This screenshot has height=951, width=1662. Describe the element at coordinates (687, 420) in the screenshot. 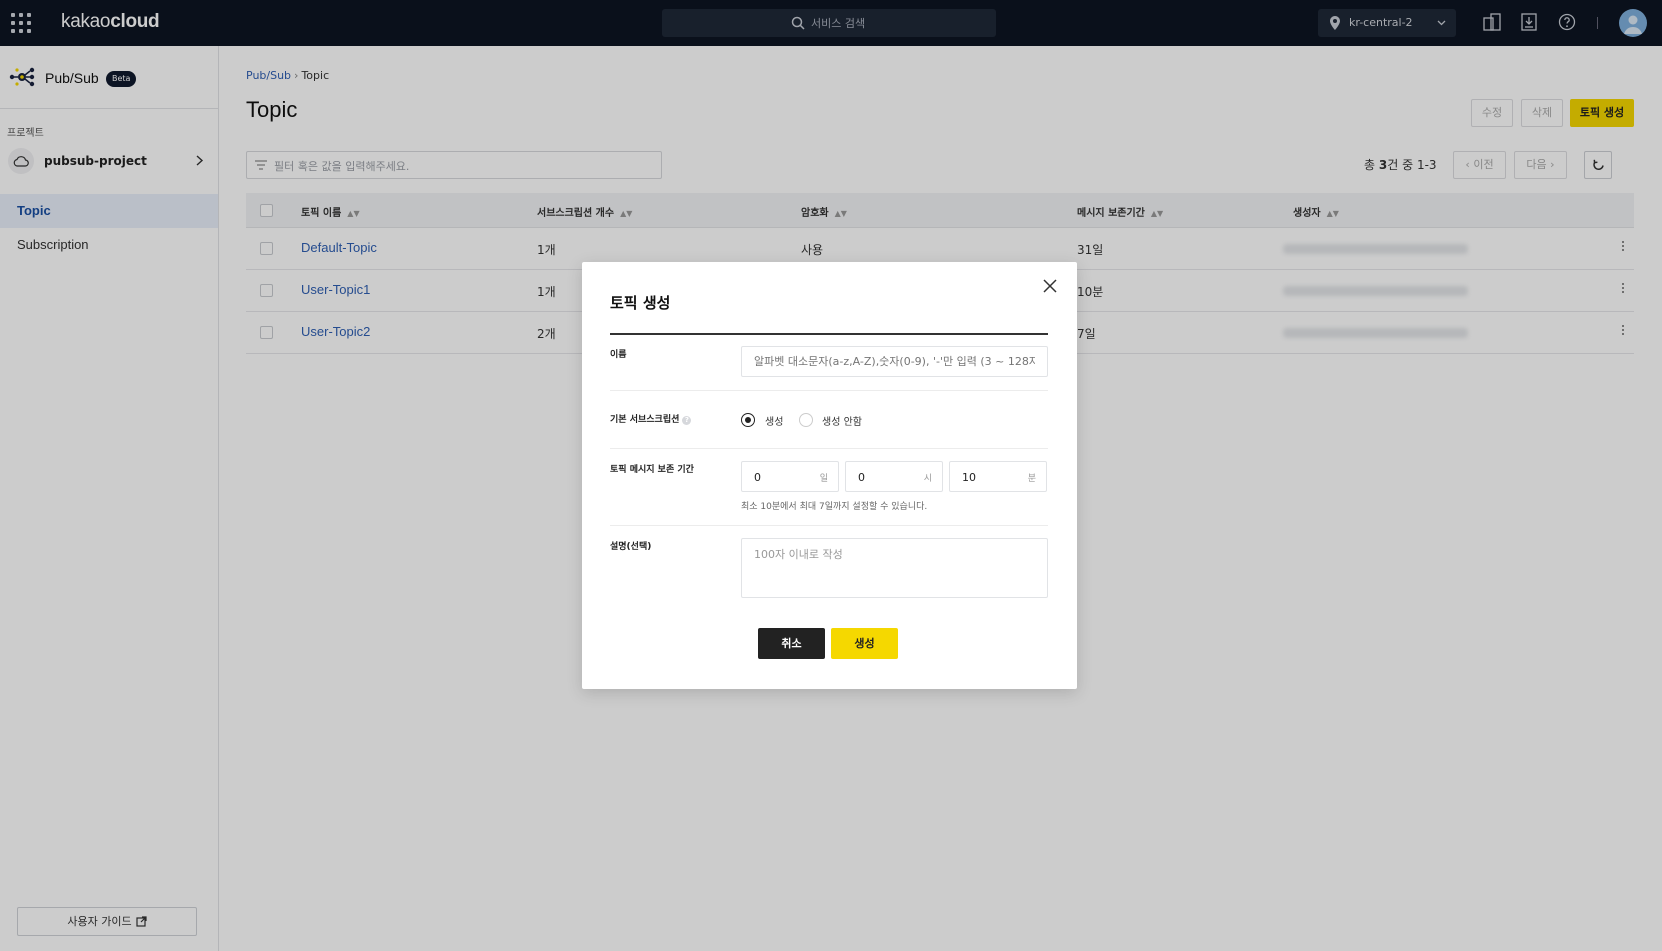

I see `help-icon: ?` at that location.